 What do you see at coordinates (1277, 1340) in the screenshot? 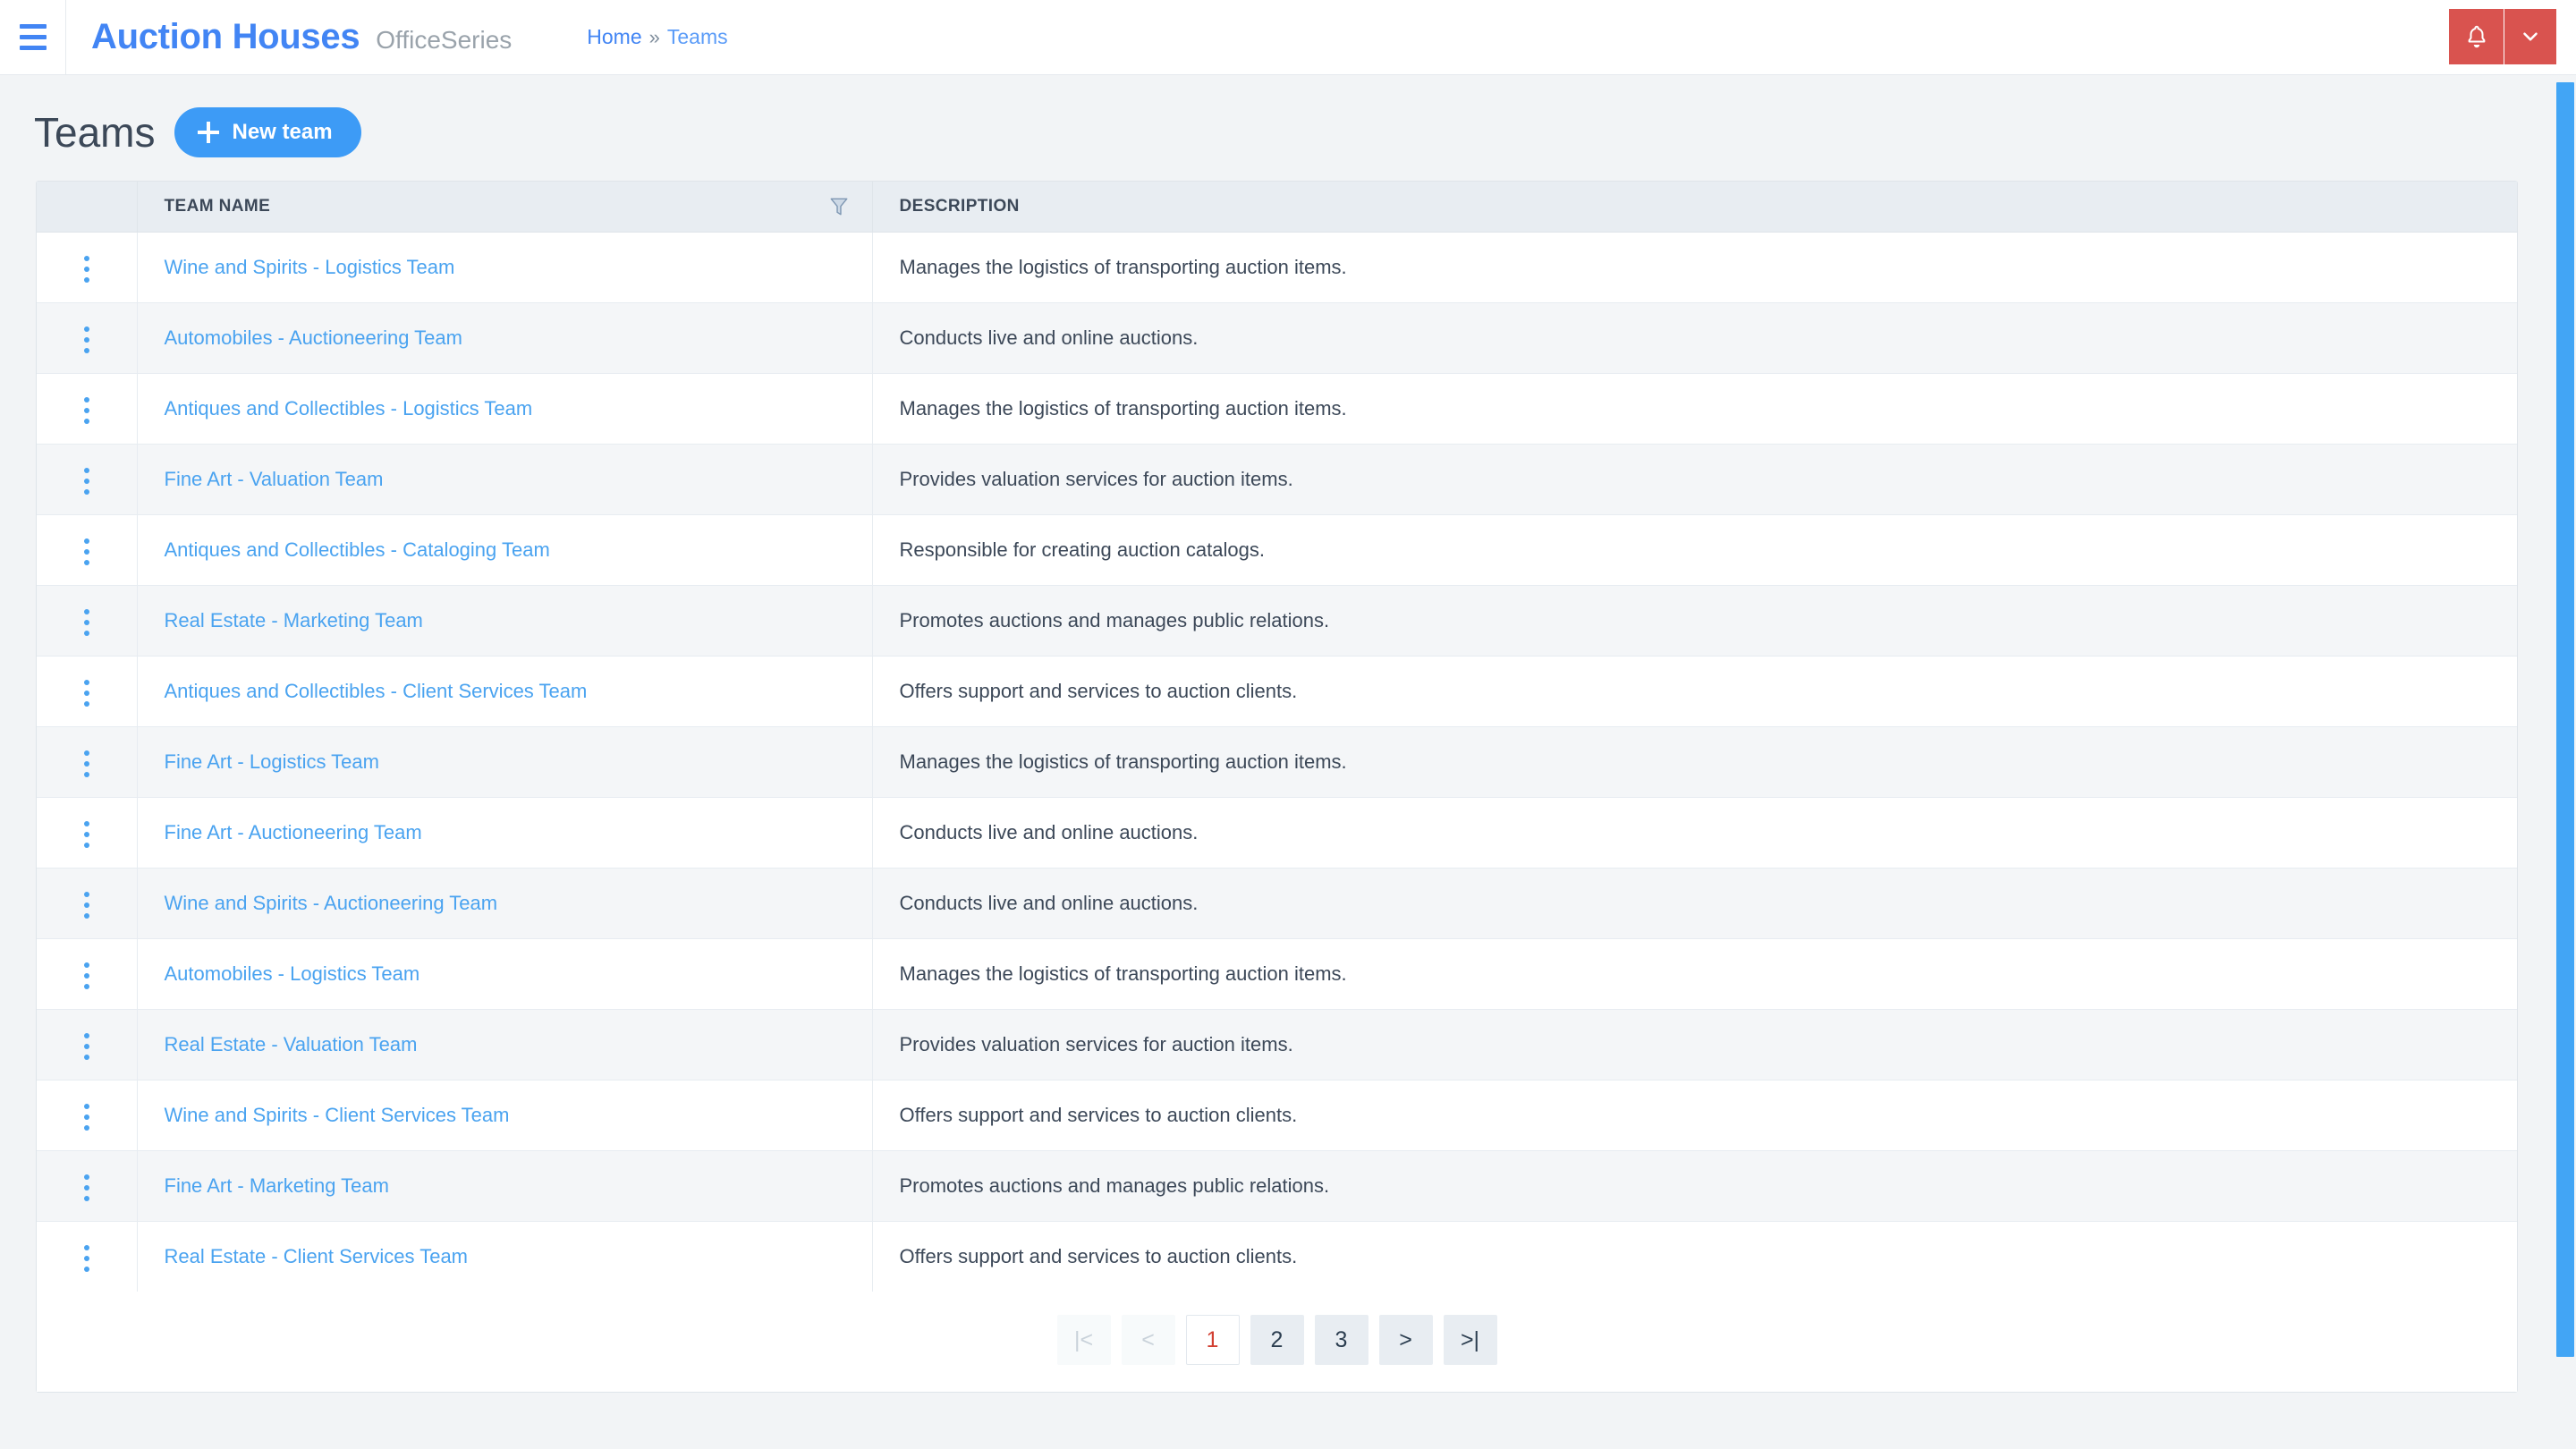
I see `pagination-page-2: 2` at bounding box center [1277, 1340].